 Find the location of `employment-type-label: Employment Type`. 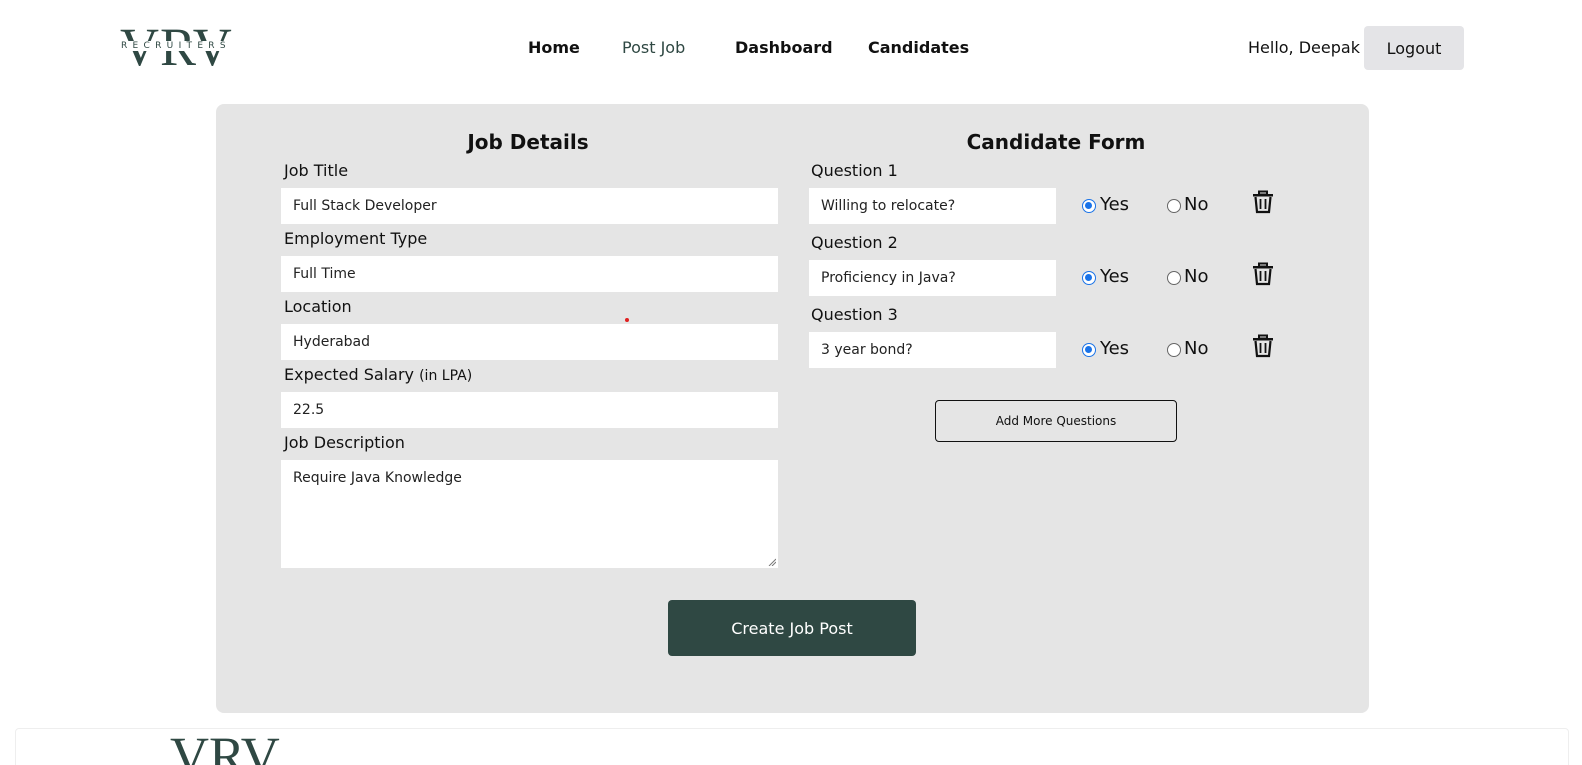

employment-type-label: Employment Type is located at coordinates (356, 238).